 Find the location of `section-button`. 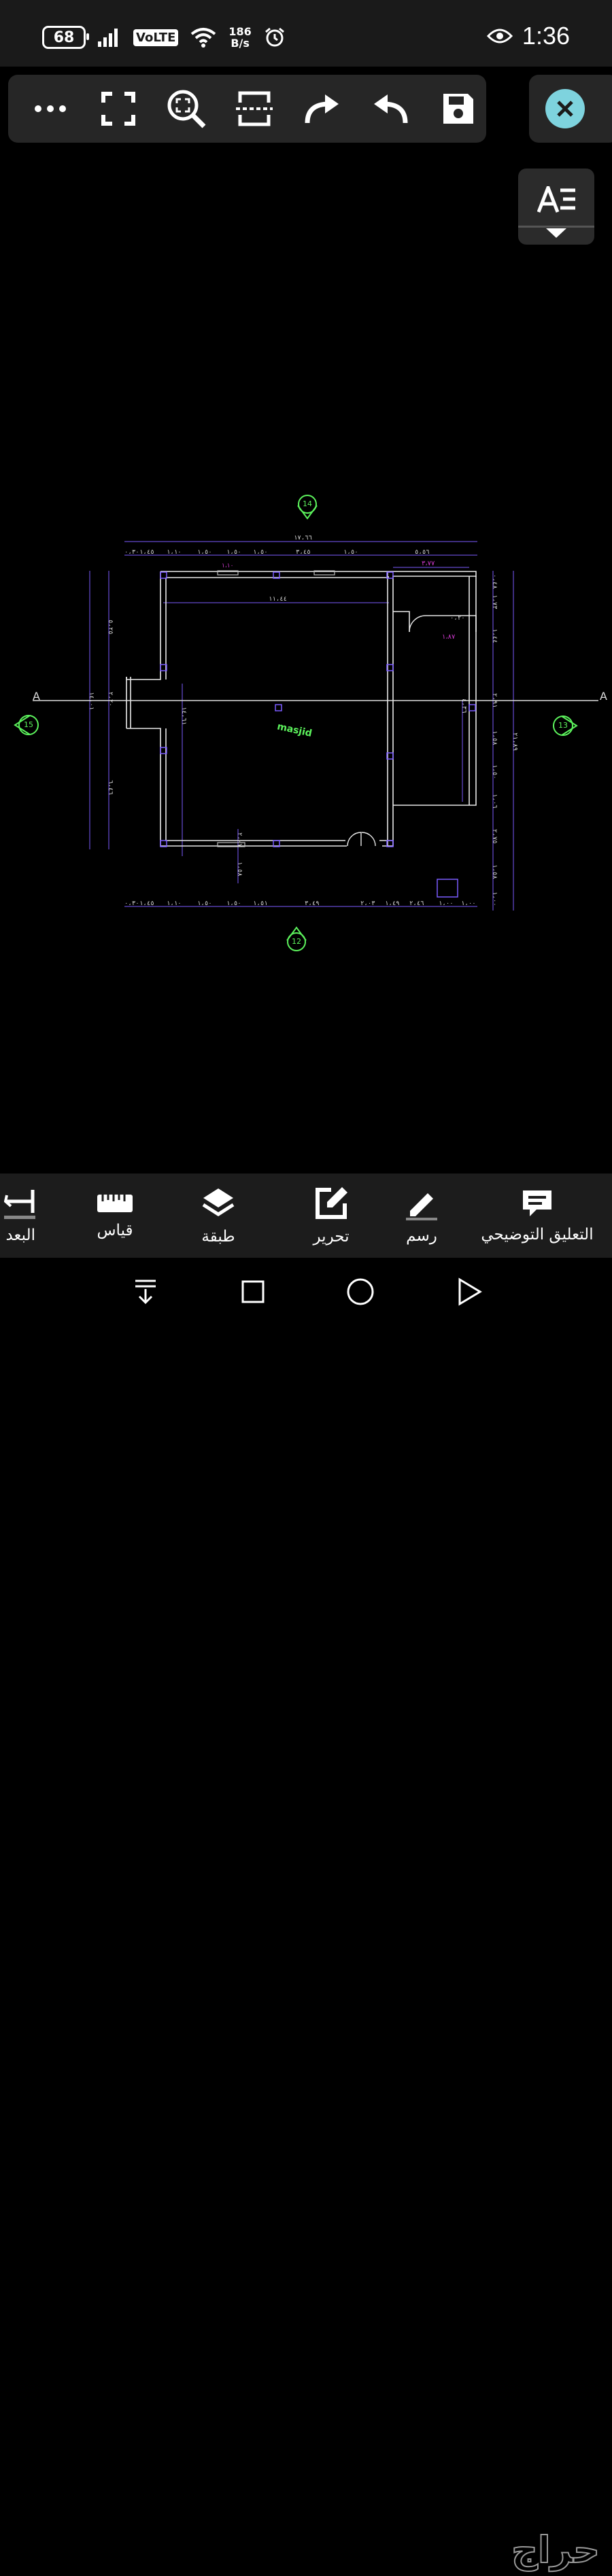

section-button is located at coordinates (255, 109).